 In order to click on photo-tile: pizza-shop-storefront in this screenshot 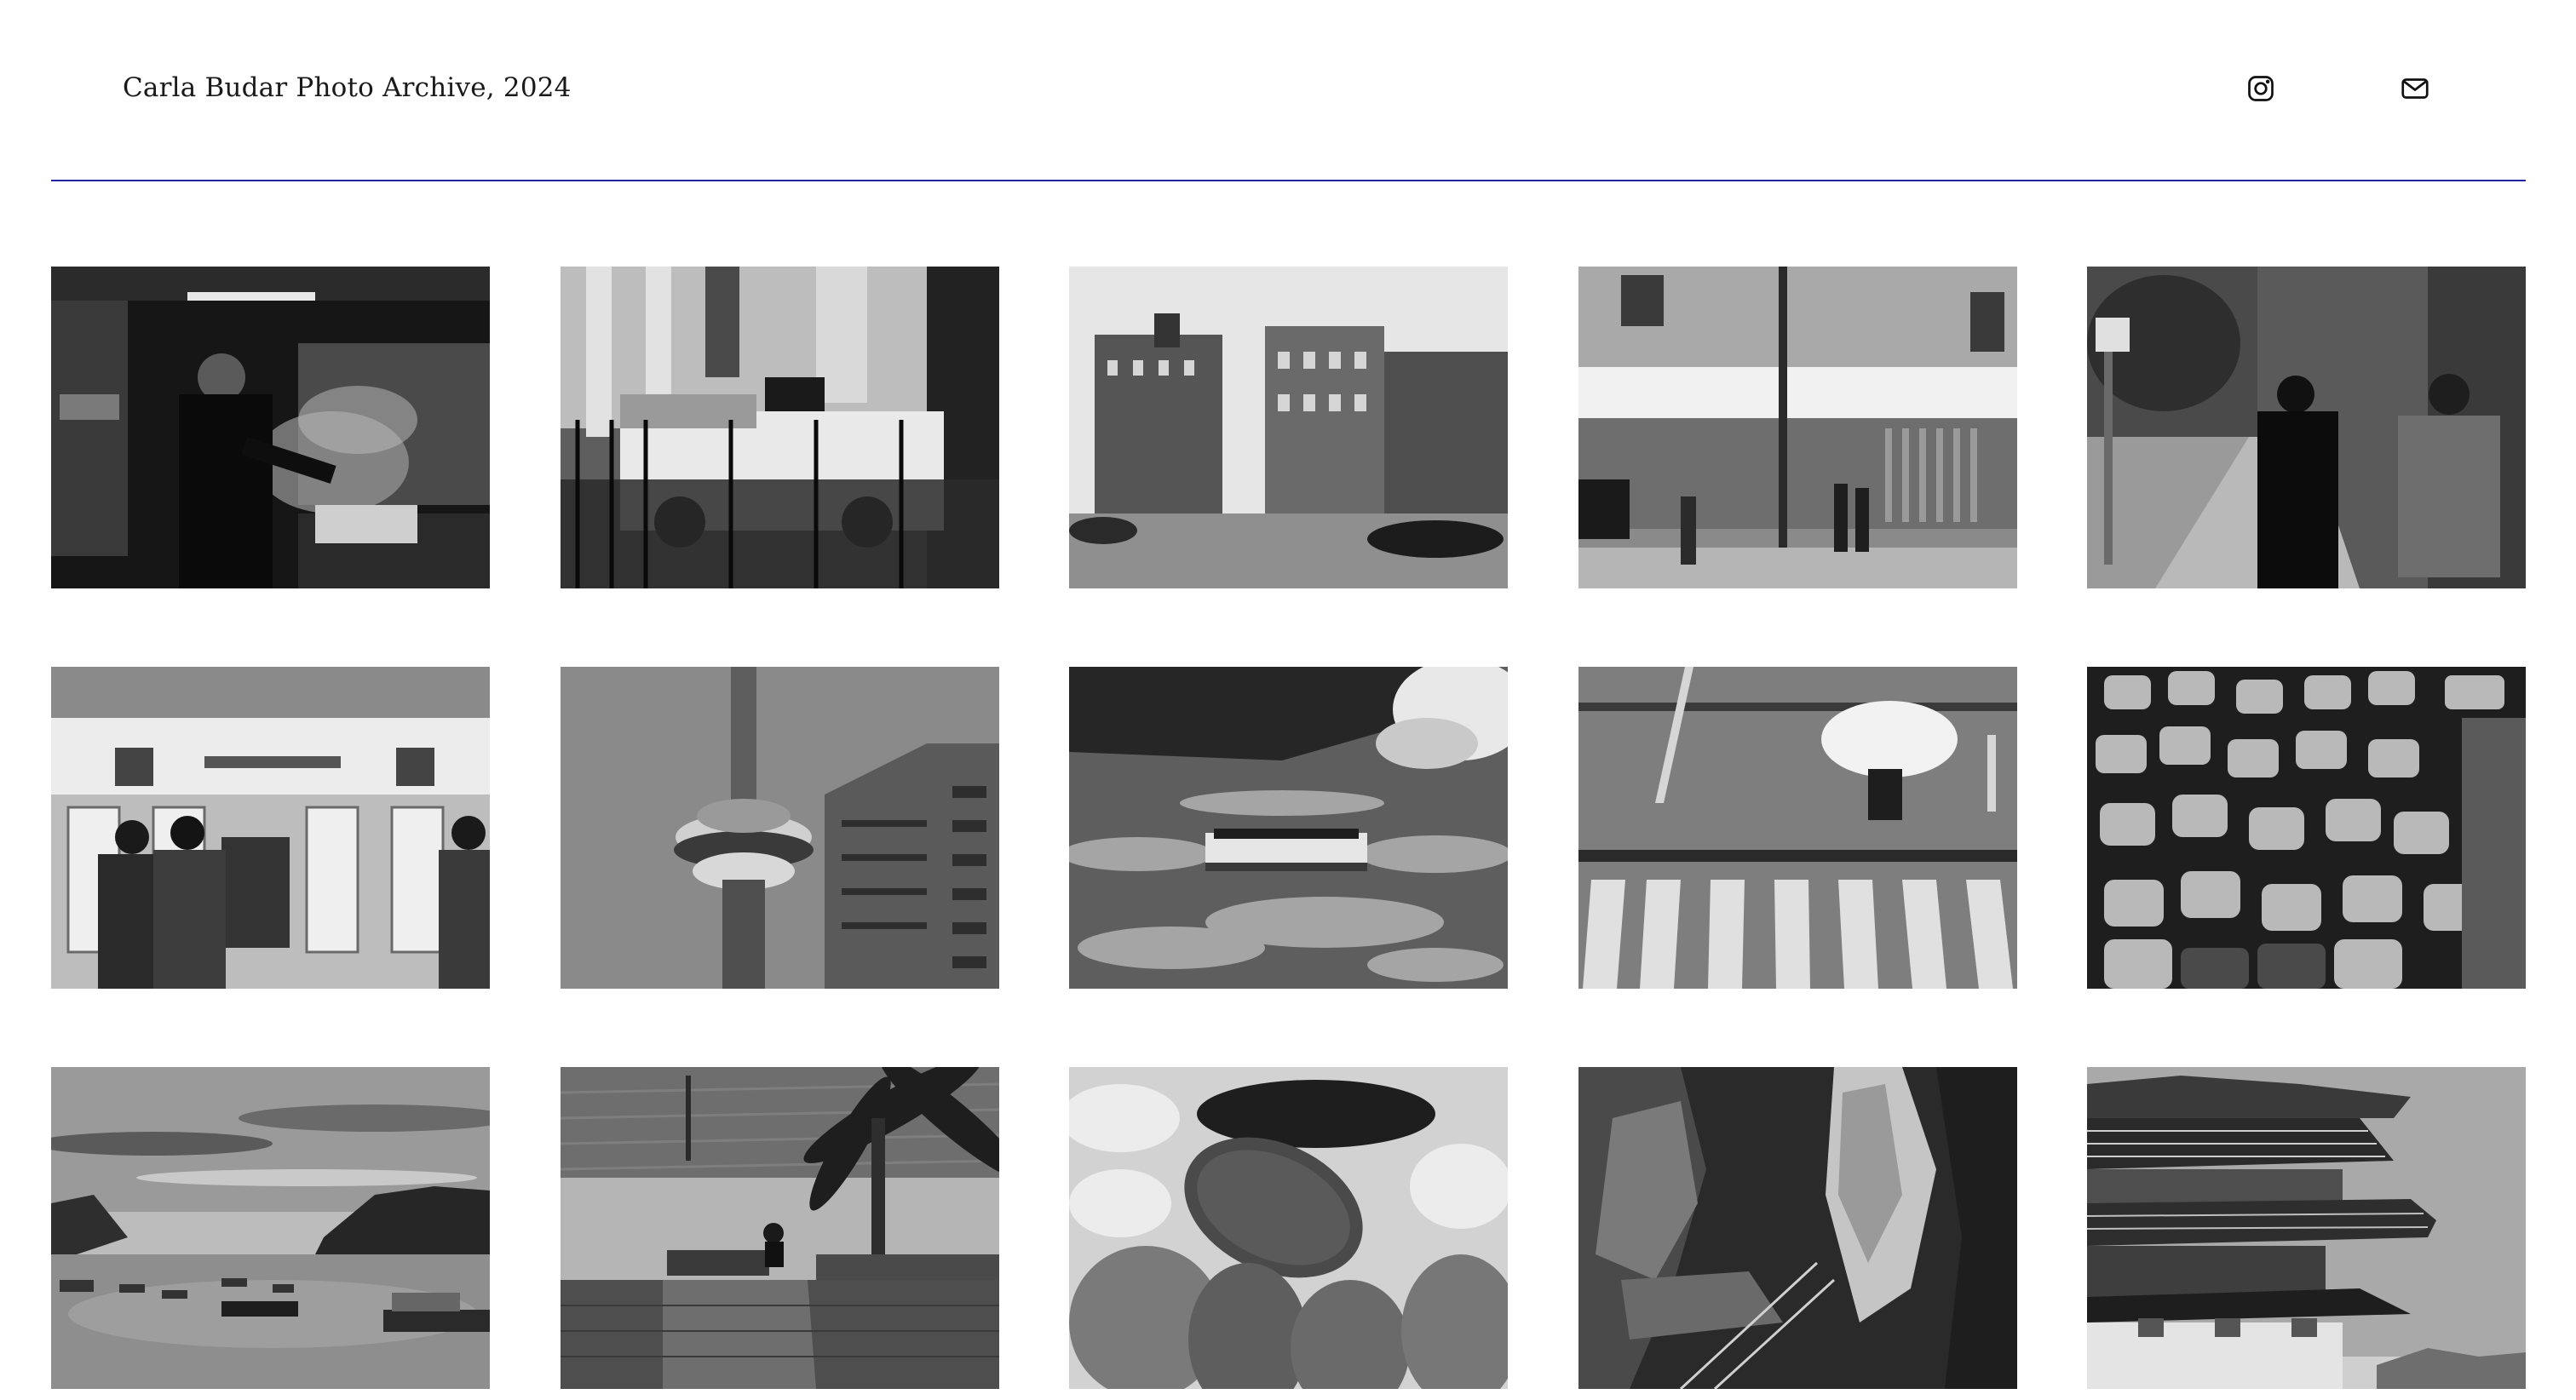, I will do `click(1797, 428)`.